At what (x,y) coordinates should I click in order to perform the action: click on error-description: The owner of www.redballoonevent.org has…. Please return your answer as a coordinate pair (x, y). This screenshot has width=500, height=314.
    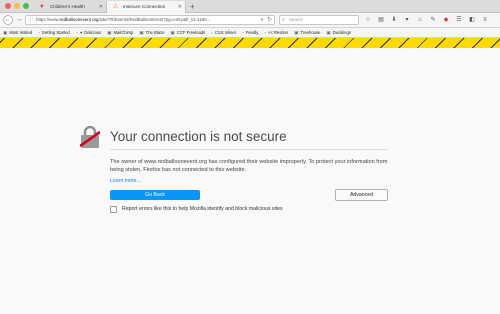
    Looking at the image, I should click on (249, 166).